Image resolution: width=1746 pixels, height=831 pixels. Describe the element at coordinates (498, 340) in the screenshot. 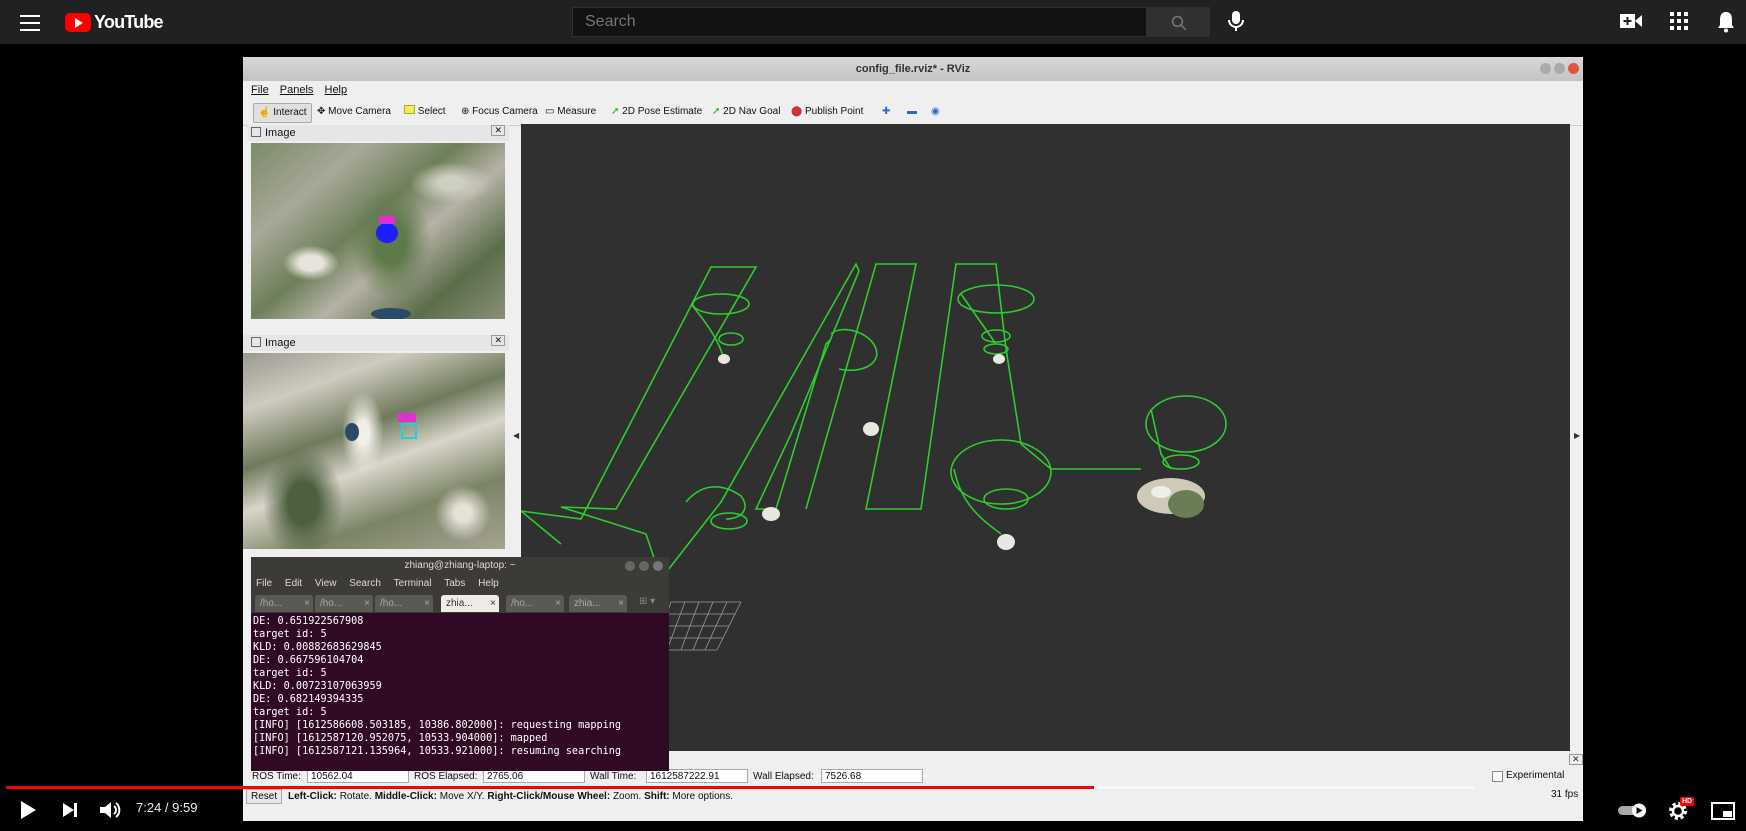

I see `image-panel-2-close-icon: ✕` at that location.